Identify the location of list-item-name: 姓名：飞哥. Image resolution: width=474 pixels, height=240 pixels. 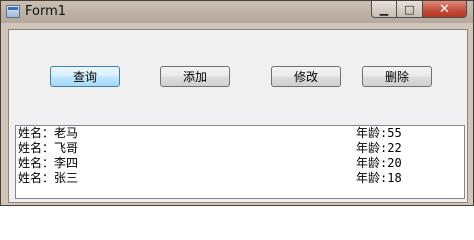
(48, 148).